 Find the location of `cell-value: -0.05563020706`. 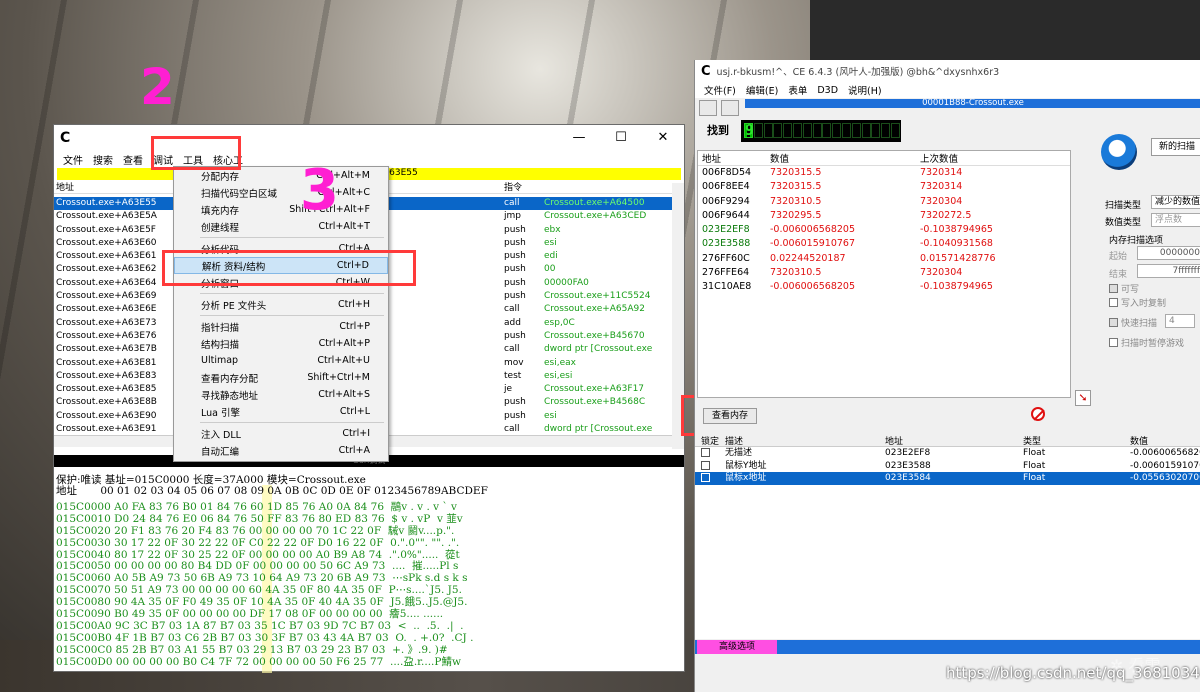

cell-value: -0.05563020706 is located at coordinates (1165, 478).